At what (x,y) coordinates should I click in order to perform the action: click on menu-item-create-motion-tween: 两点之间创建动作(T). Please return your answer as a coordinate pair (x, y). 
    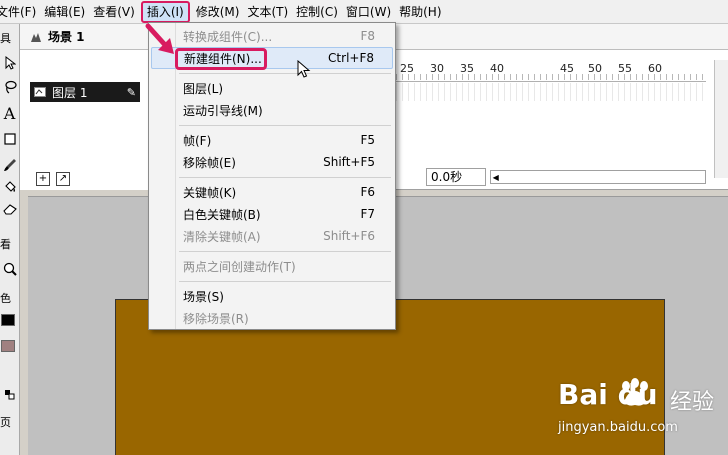
    Looking at the image, I should click on (239, 266).